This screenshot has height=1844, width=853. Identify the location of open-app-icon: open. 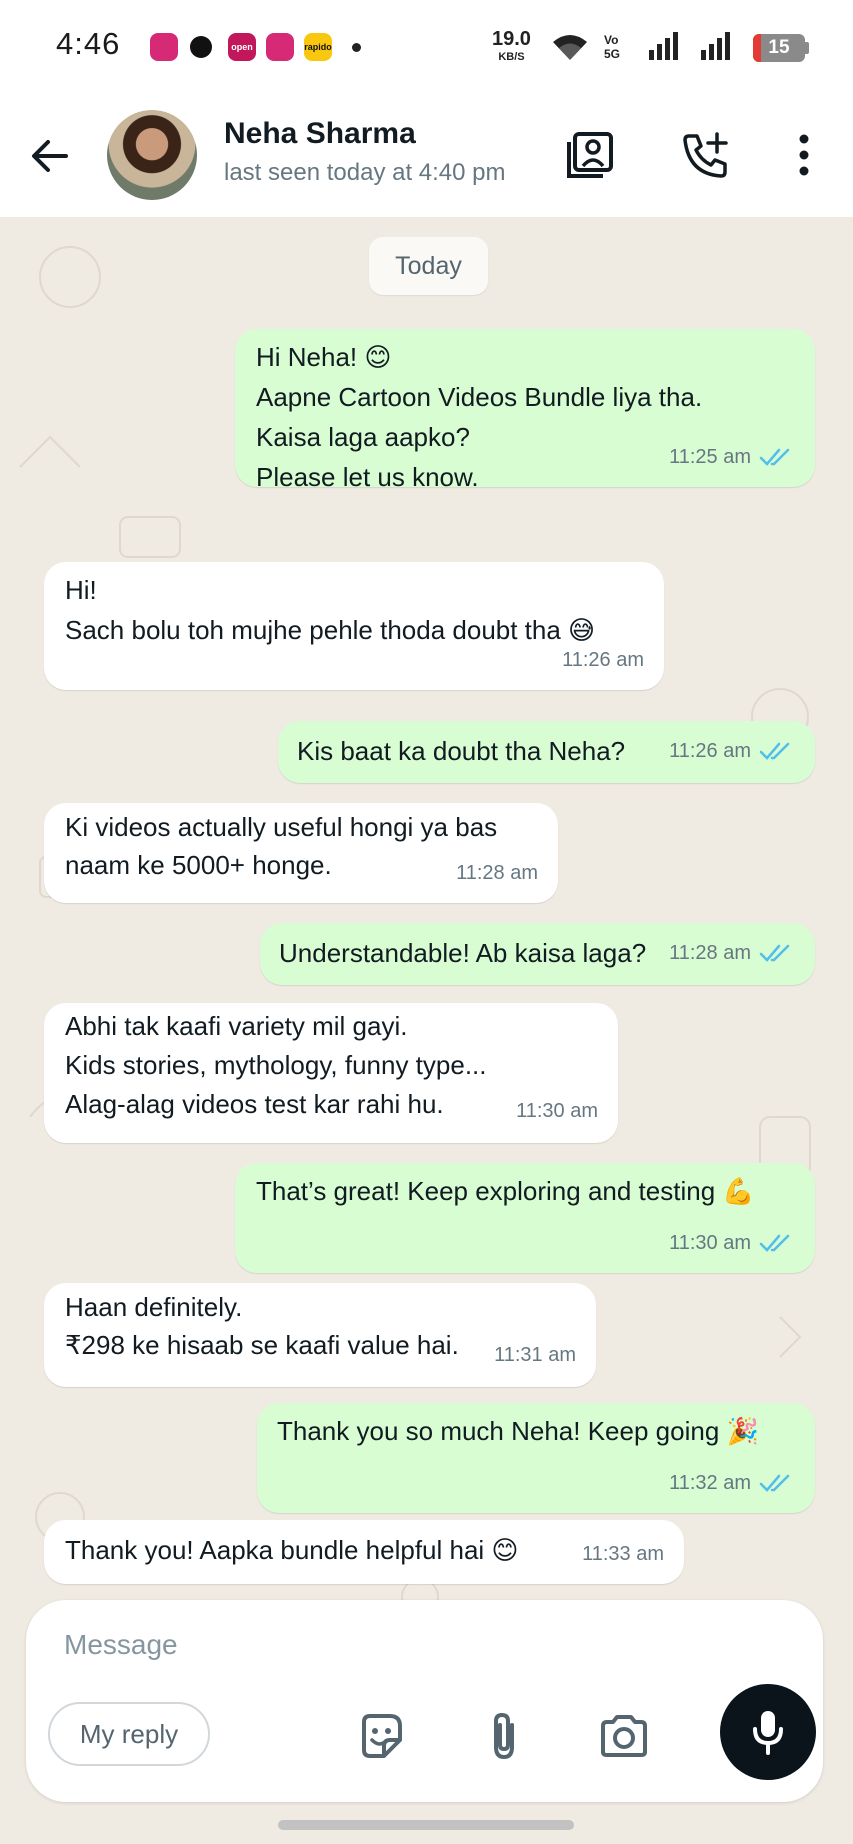
(242, 47).